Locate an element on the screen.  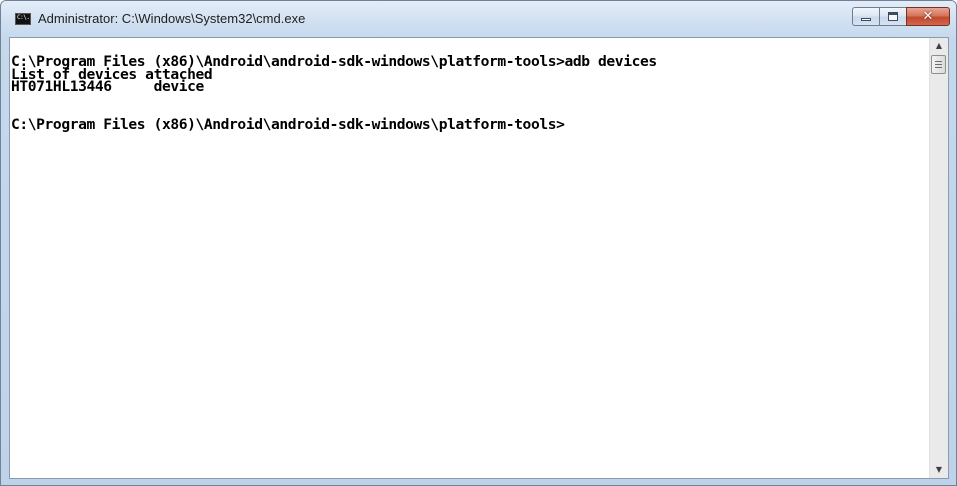
minimize-icon is located at coordinates (866, 19).